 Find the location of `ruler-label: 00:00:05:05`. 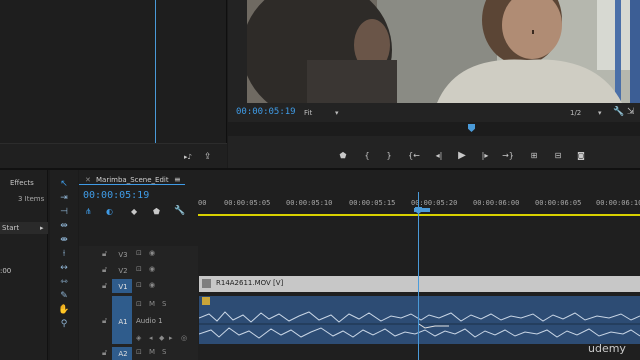

ruler-label: 00:00:05:05 is located at coordinates (247, 203).